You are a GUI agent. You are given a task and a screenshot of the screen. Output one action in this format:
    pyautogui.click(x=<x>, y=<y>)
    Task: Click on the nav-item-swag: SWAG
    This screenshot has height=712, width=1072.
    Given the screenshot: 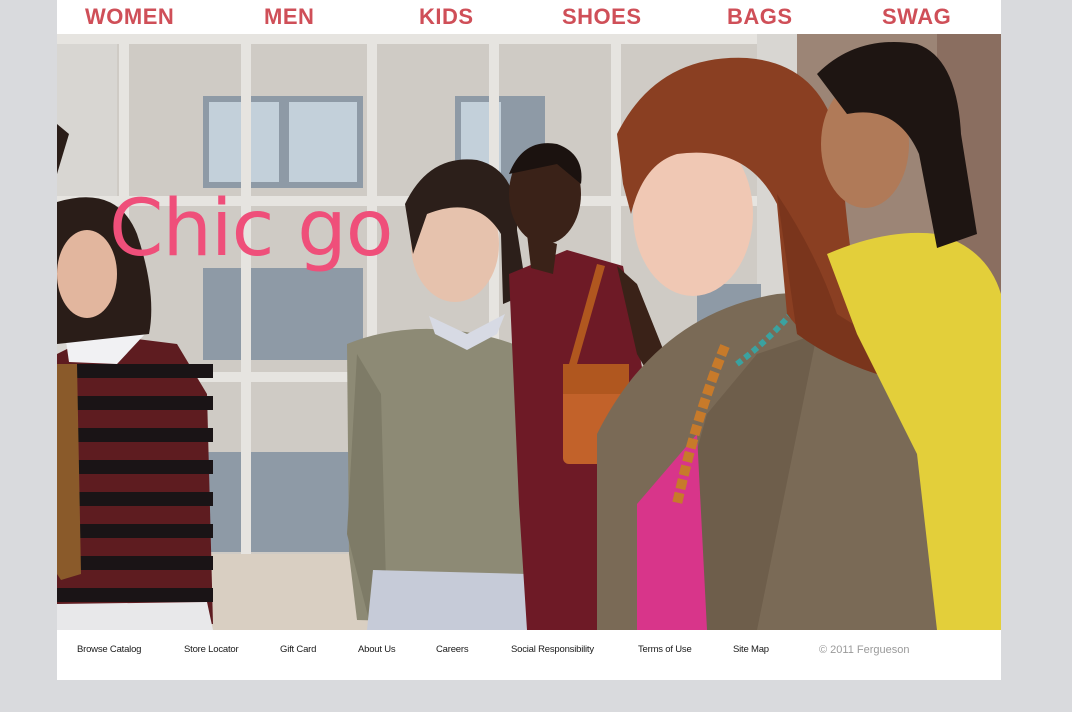 What is the action you would take?
    pyautogui.click(x=916, y=17)
    